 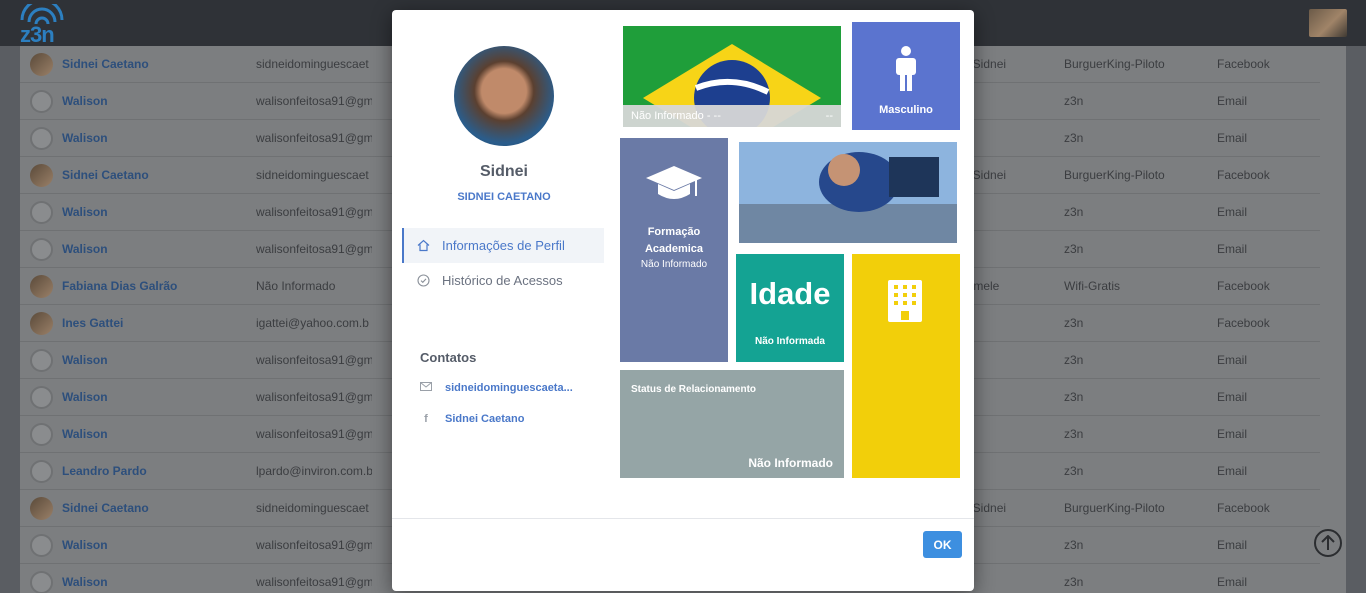 What do you see at coordinates (1328, 23) in the screenshot?
I see `user-avatar` at bounding box center [1328, 23].